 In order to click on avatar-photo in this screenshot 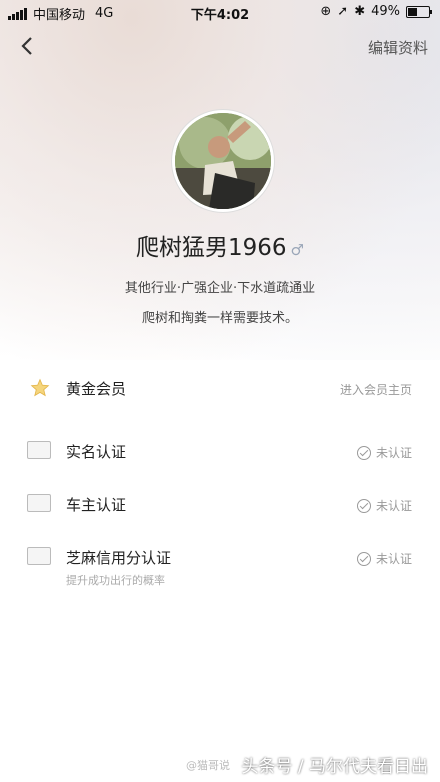, I will do `click(223, 161)`.